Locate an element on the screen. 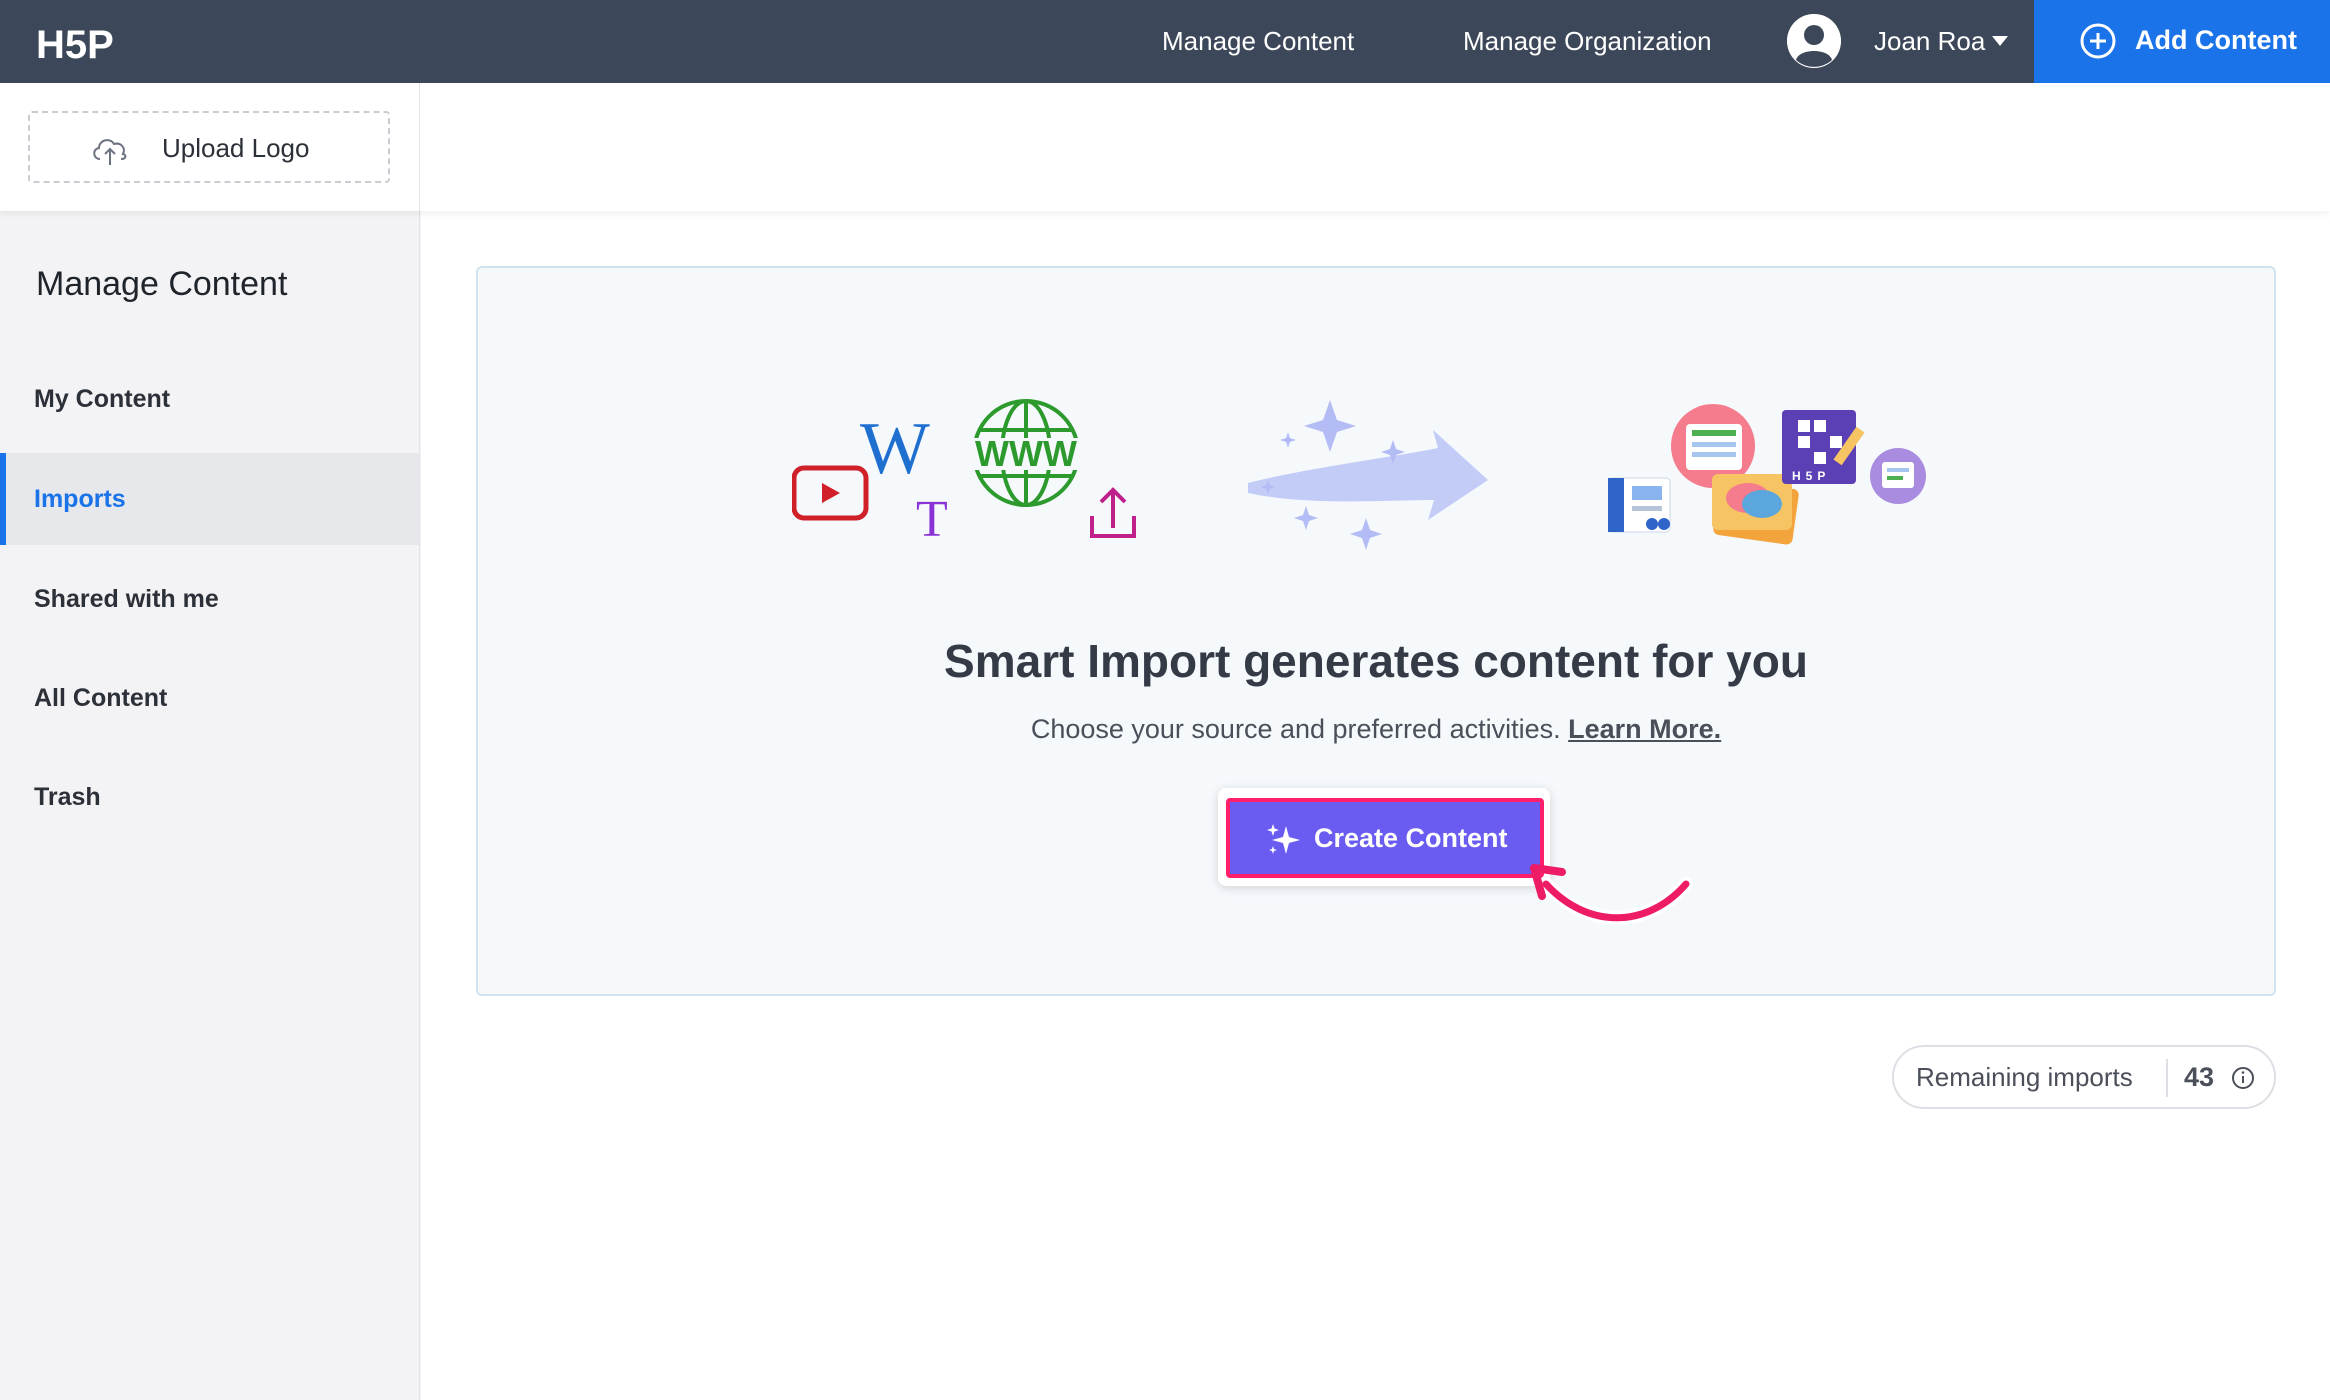 The height and width of the screenshot is (1400, 2330). sidebar-item-imports: Imports is located at coordinates (209, 499).